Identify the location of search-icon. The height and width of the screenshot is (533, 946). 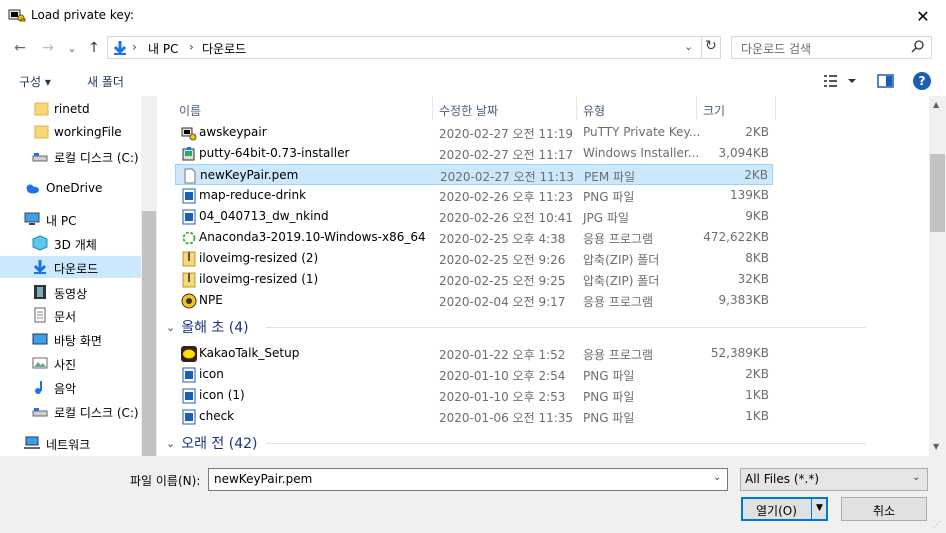
(918, 47).